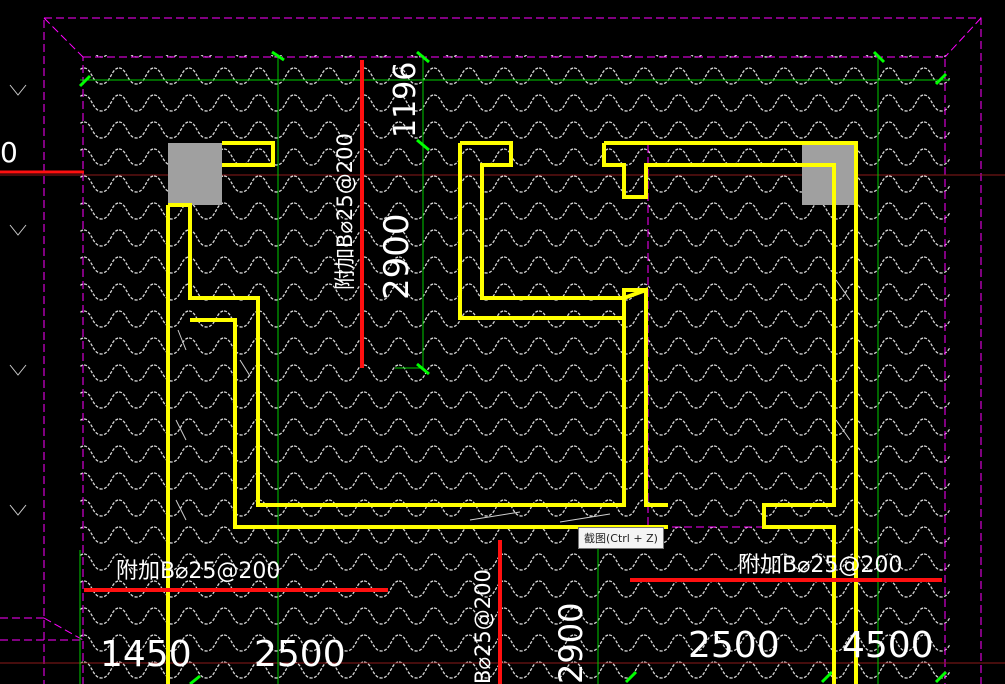  Describe the element at coordinates (300, 654) in the screenshot. I see `label-dim-2500-left: 2500` at that location.